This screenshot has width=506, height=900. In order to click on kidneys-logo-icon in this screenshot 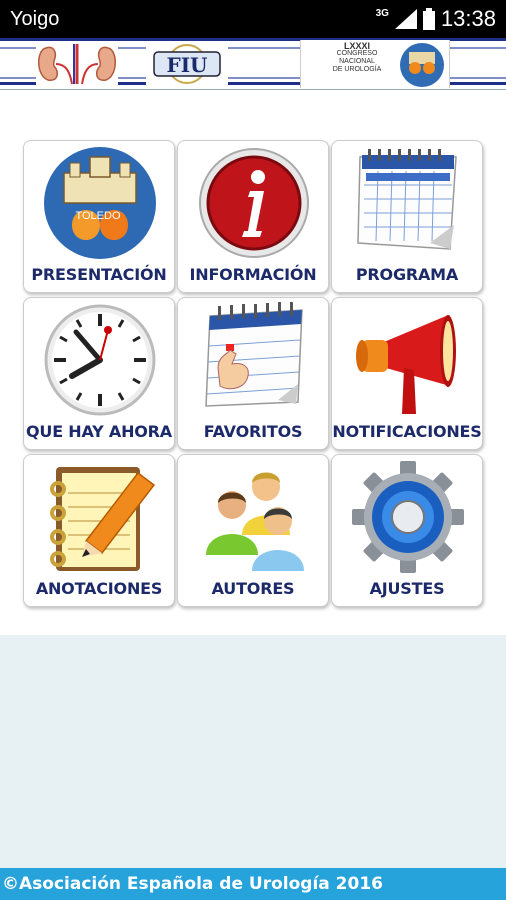, I will do `click(77, 64)`.